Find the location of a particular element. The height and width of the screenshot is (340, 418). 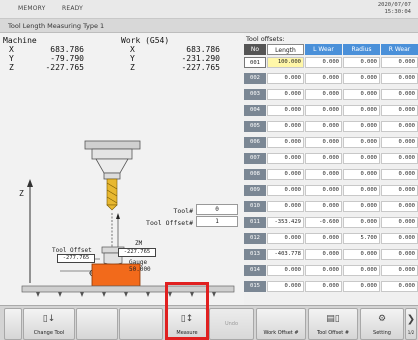

cell-lwear: -0.600 is located at coordinates (323, 222).